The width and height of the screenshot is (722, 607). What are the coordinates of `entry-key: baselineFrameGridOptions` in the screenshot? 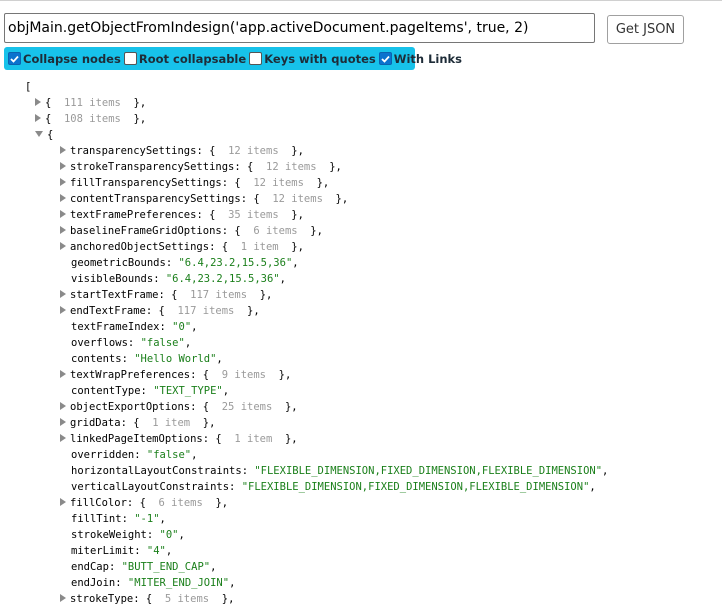 It's located at (146, 231).